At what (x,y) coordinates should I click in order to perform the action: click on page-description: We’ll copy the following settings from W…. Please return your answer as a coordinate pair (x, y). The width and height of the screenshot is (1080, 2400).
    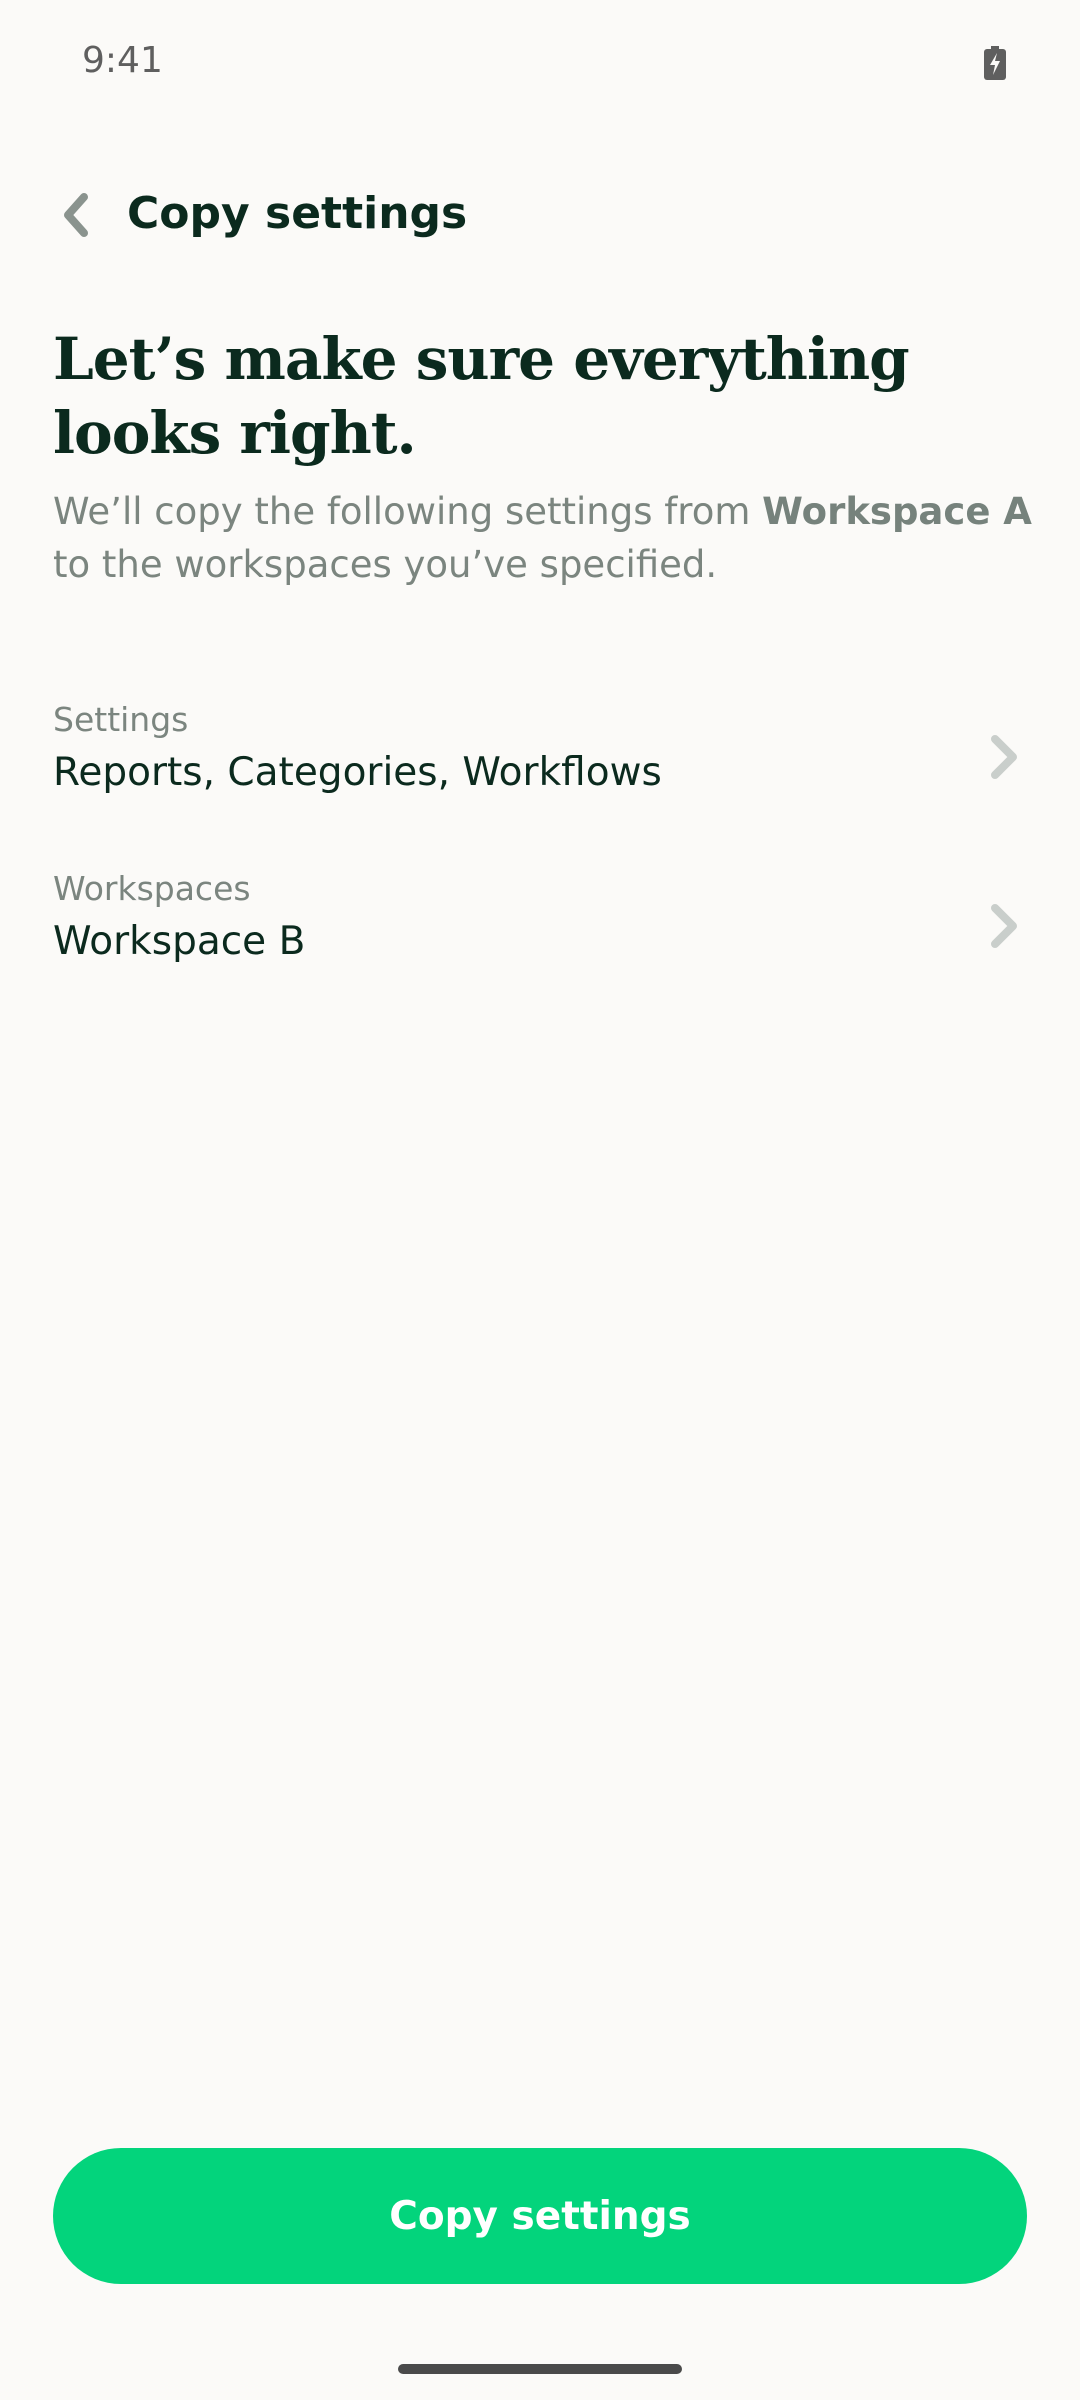
    Looking at the image, I should click on (543, 538).